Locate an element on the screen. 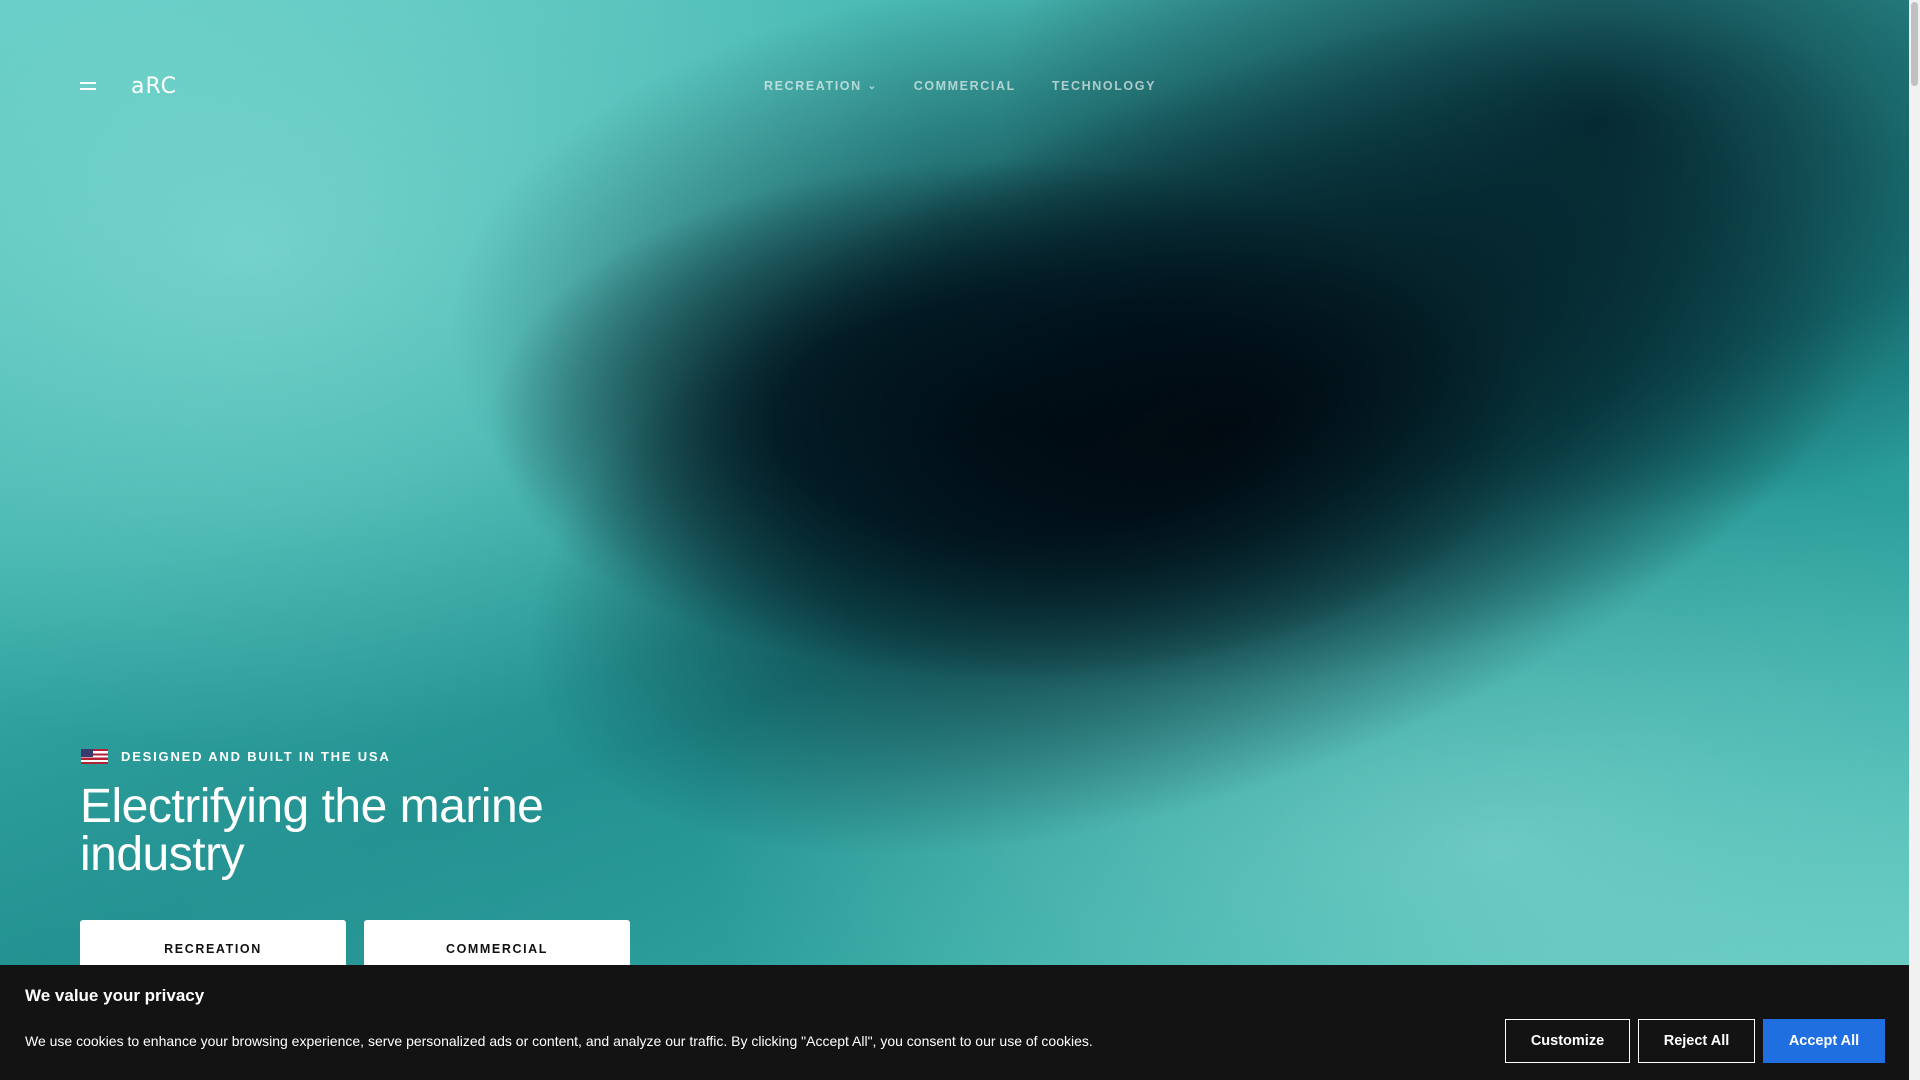 The image size is (1920, 1080). nav-item-label: RECREATION is located at coordinates (813, 86).